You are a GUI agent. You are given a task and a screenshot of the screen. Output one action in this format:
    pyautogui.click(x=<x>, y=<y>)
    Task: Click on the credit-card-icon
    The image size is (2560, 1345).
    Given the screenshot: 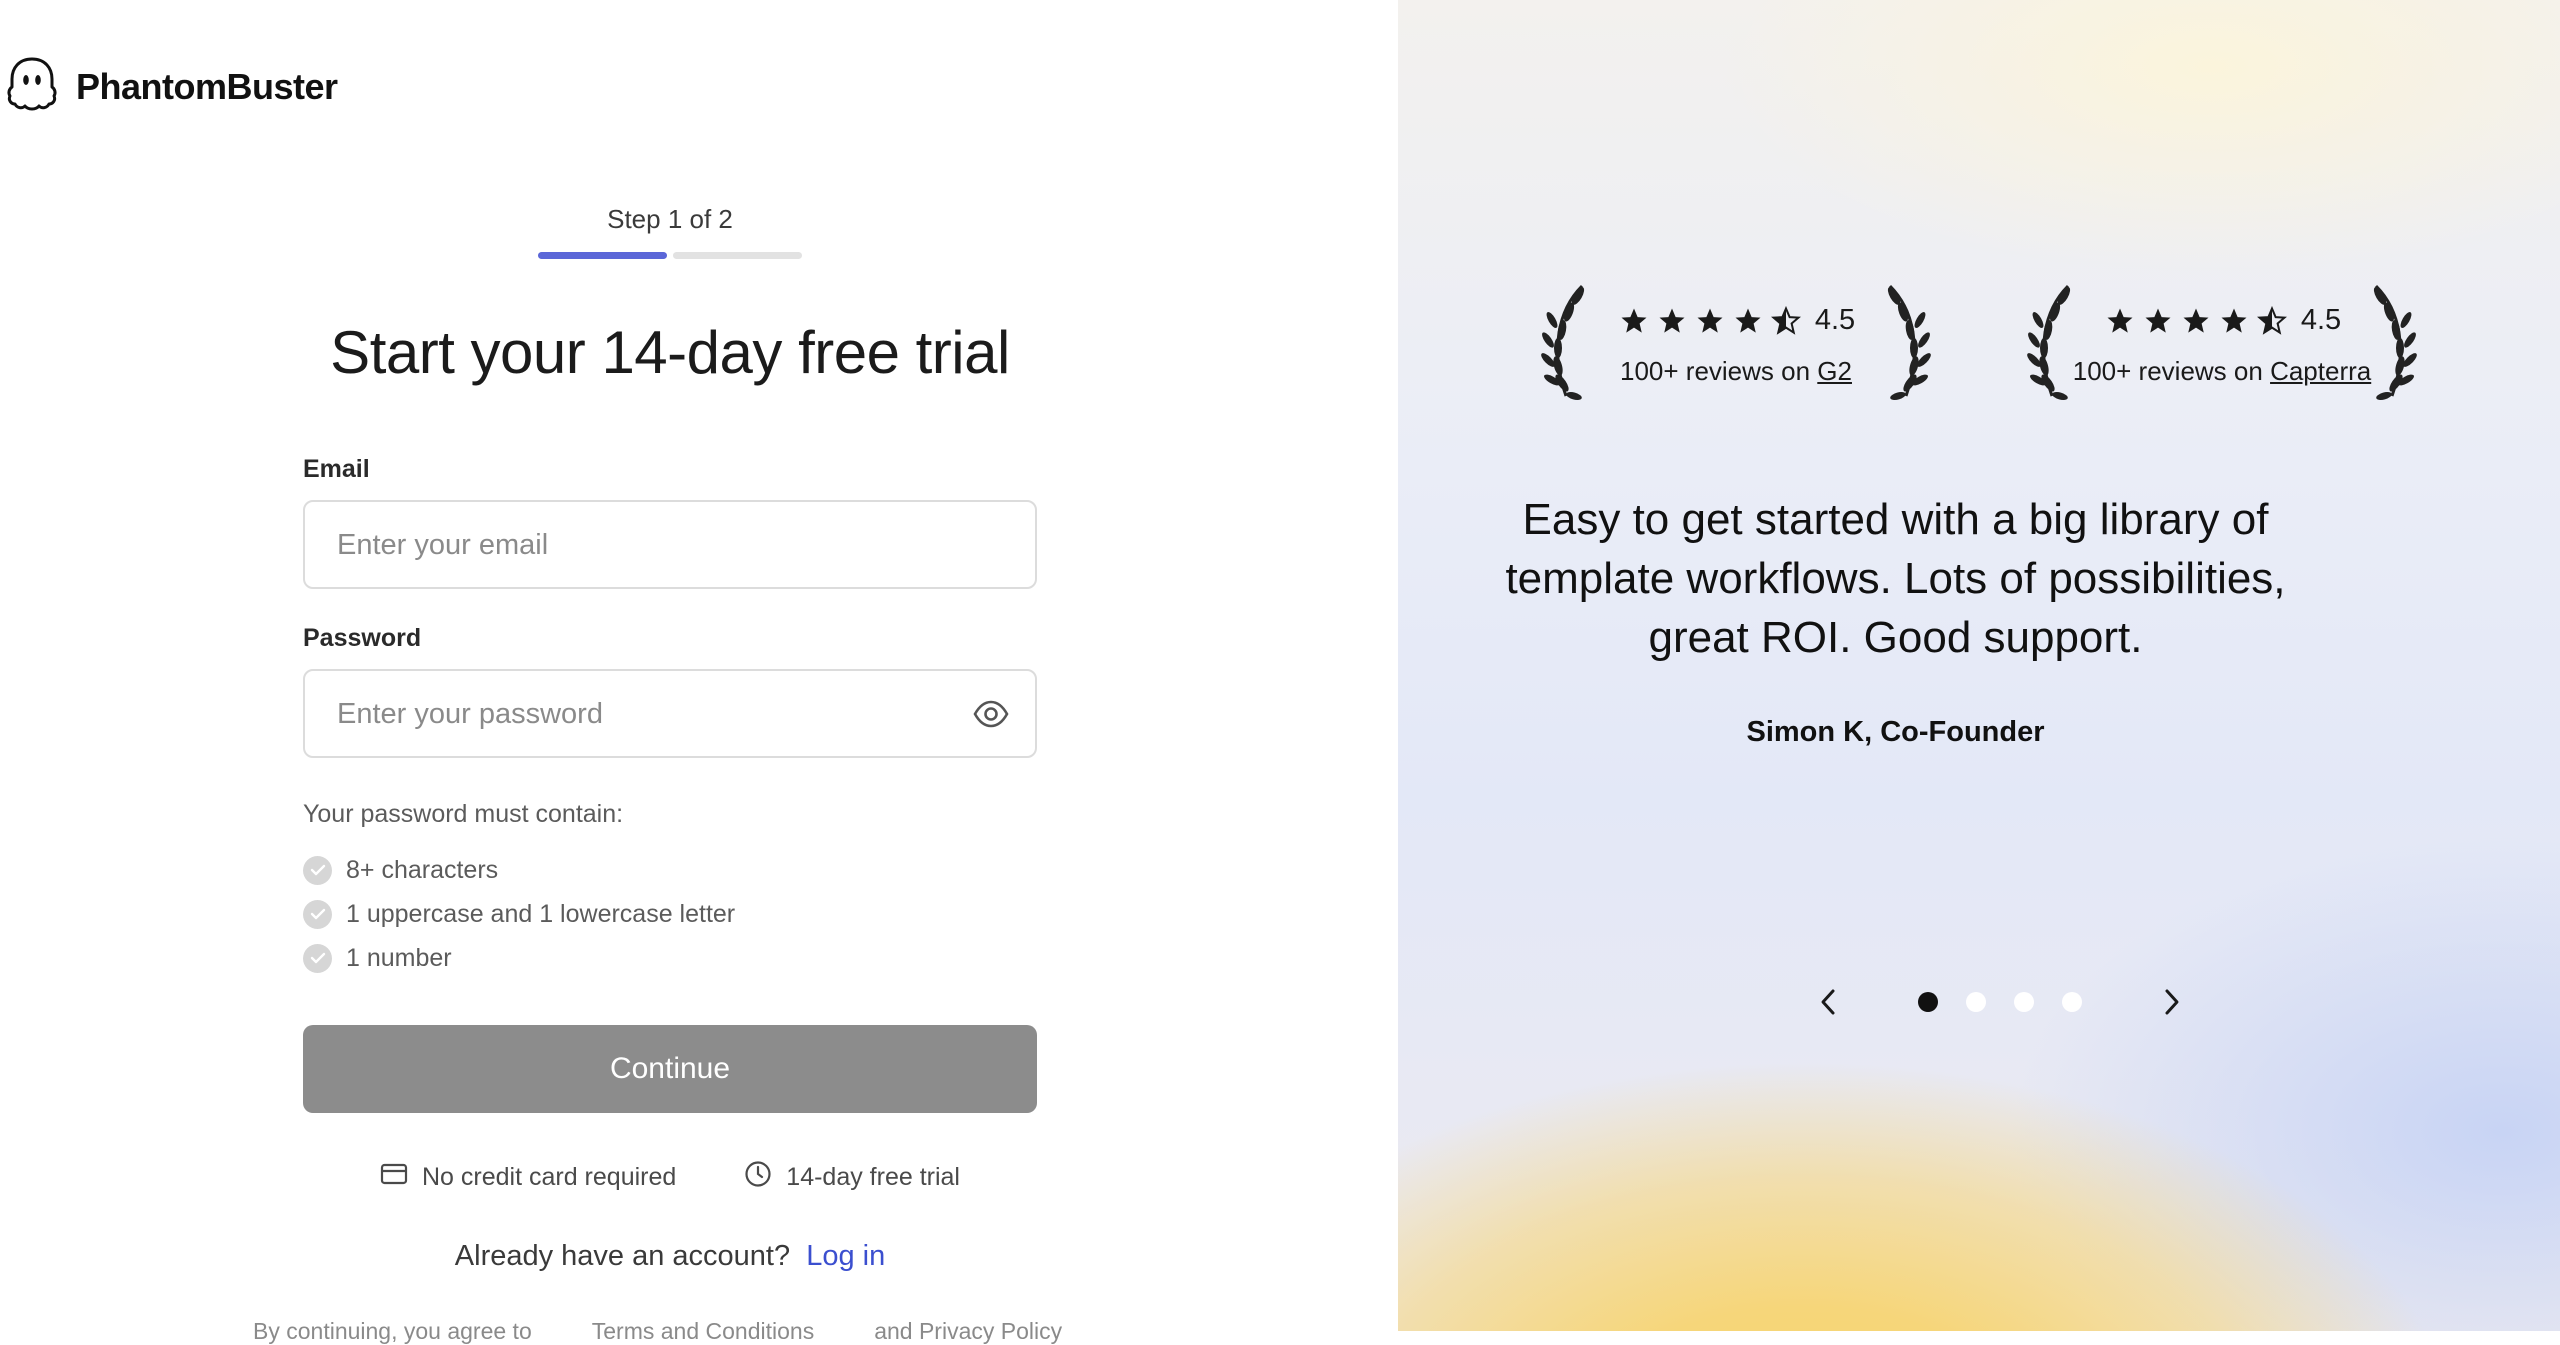 What is the action you would take?
    pyautogui.click(x=394, y=1177)
    